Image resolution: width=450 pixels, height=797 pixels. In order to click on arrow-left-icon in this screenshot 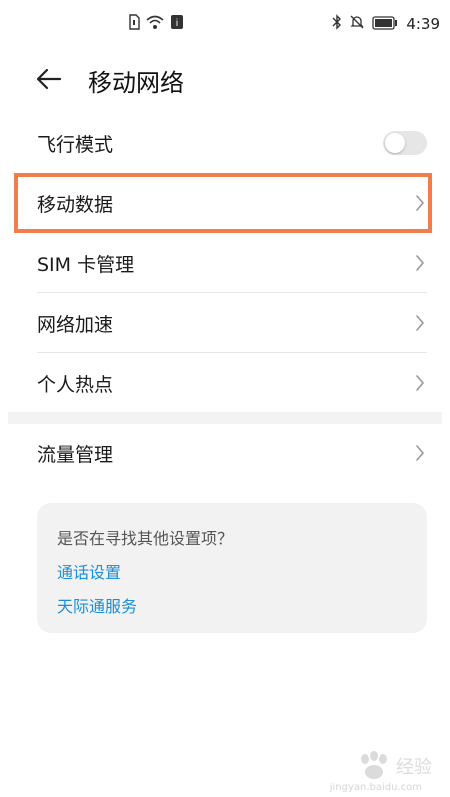, I will do `click(49, 79)`.